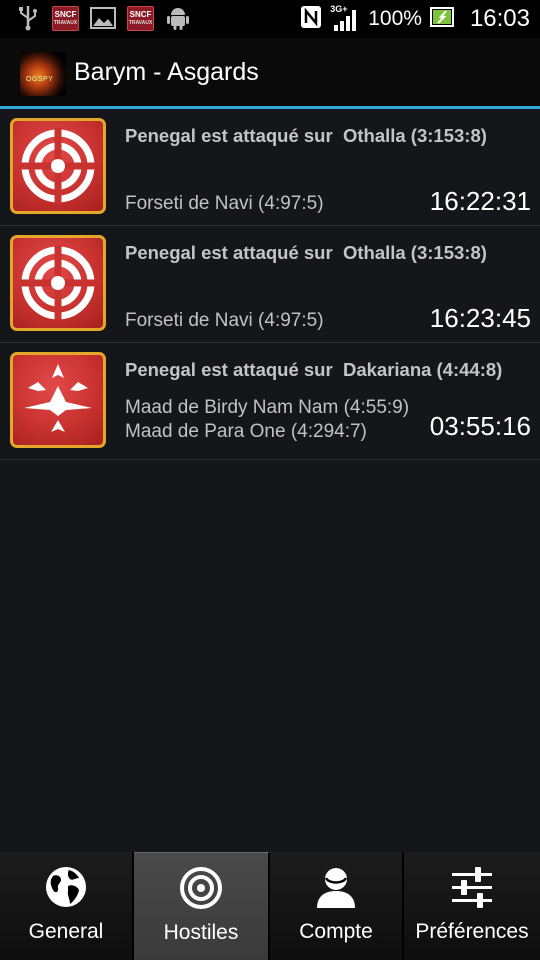 The height and width of the screenshot is (960, 540). I want to click on tab-hostiles: Hostiles, so click(202, 906).